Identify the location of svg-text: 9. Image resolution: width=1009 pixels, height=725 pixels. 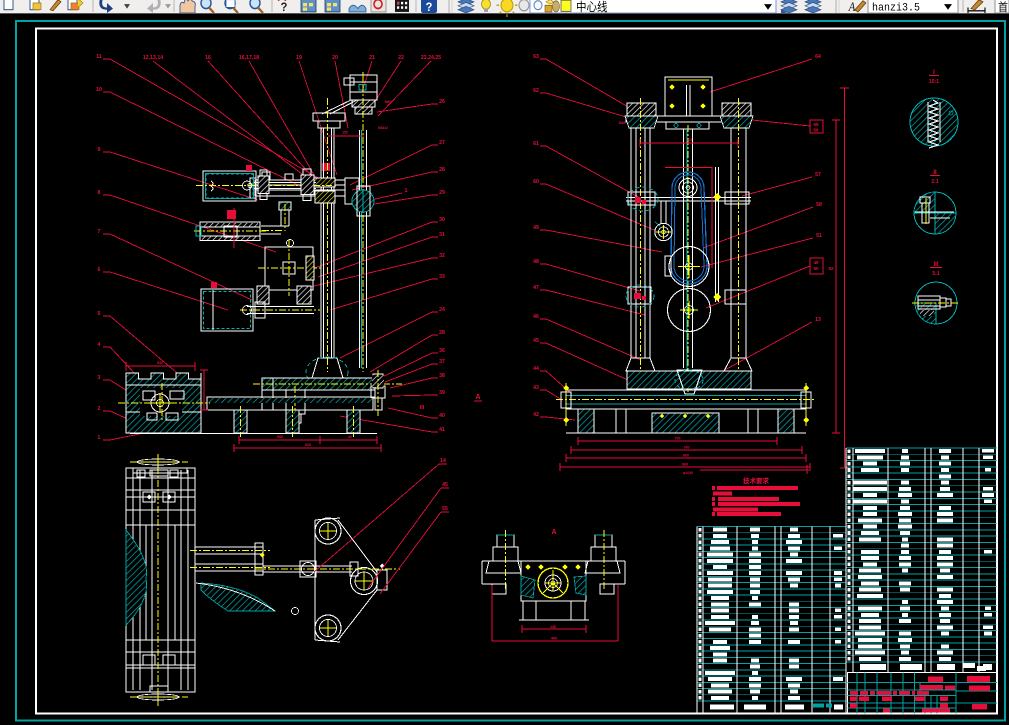
(99, 150).